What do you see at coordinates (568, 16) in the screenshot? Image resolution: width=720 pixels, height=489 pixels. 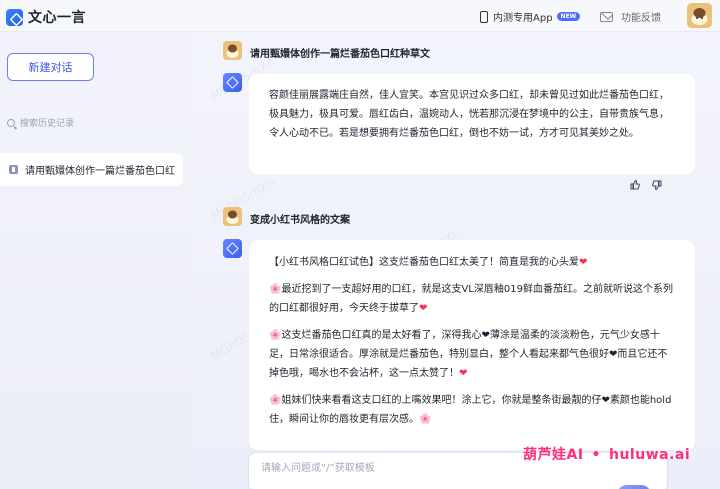 I see `new-badge: NEW` at bounding box center [568, 16].